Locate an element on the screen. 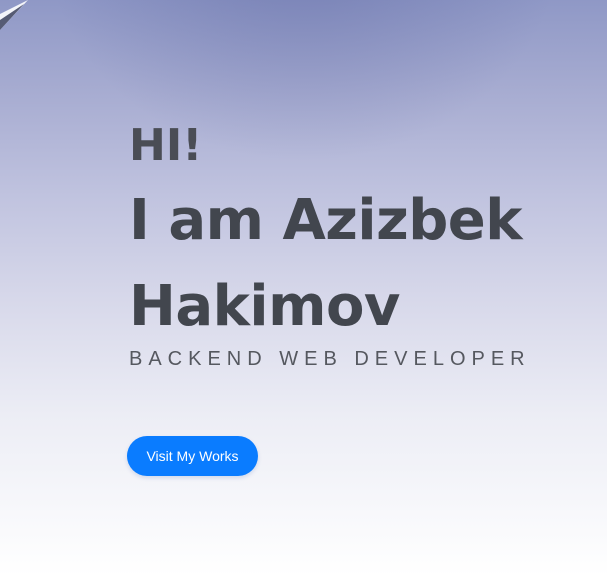  hero-name-line2: Hakimov is located at coordinates (264, 306).